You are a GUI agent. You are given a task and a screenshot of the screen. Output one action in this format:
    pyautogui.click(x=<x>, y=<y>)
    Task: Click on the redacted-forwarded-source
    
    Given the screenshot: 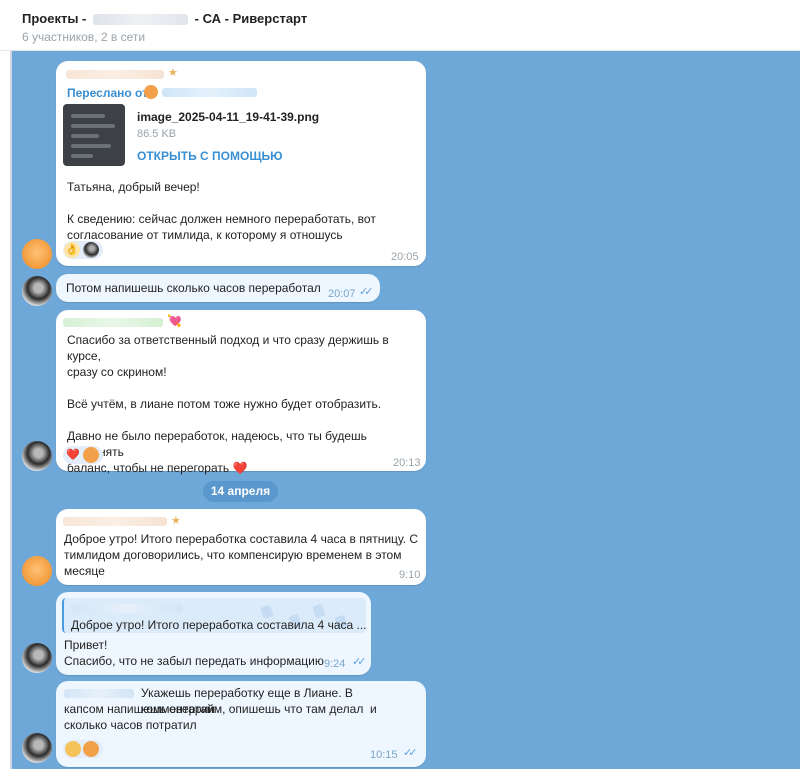 What is the action you would take?
    pyautogui.click(x=209, y=92)
    